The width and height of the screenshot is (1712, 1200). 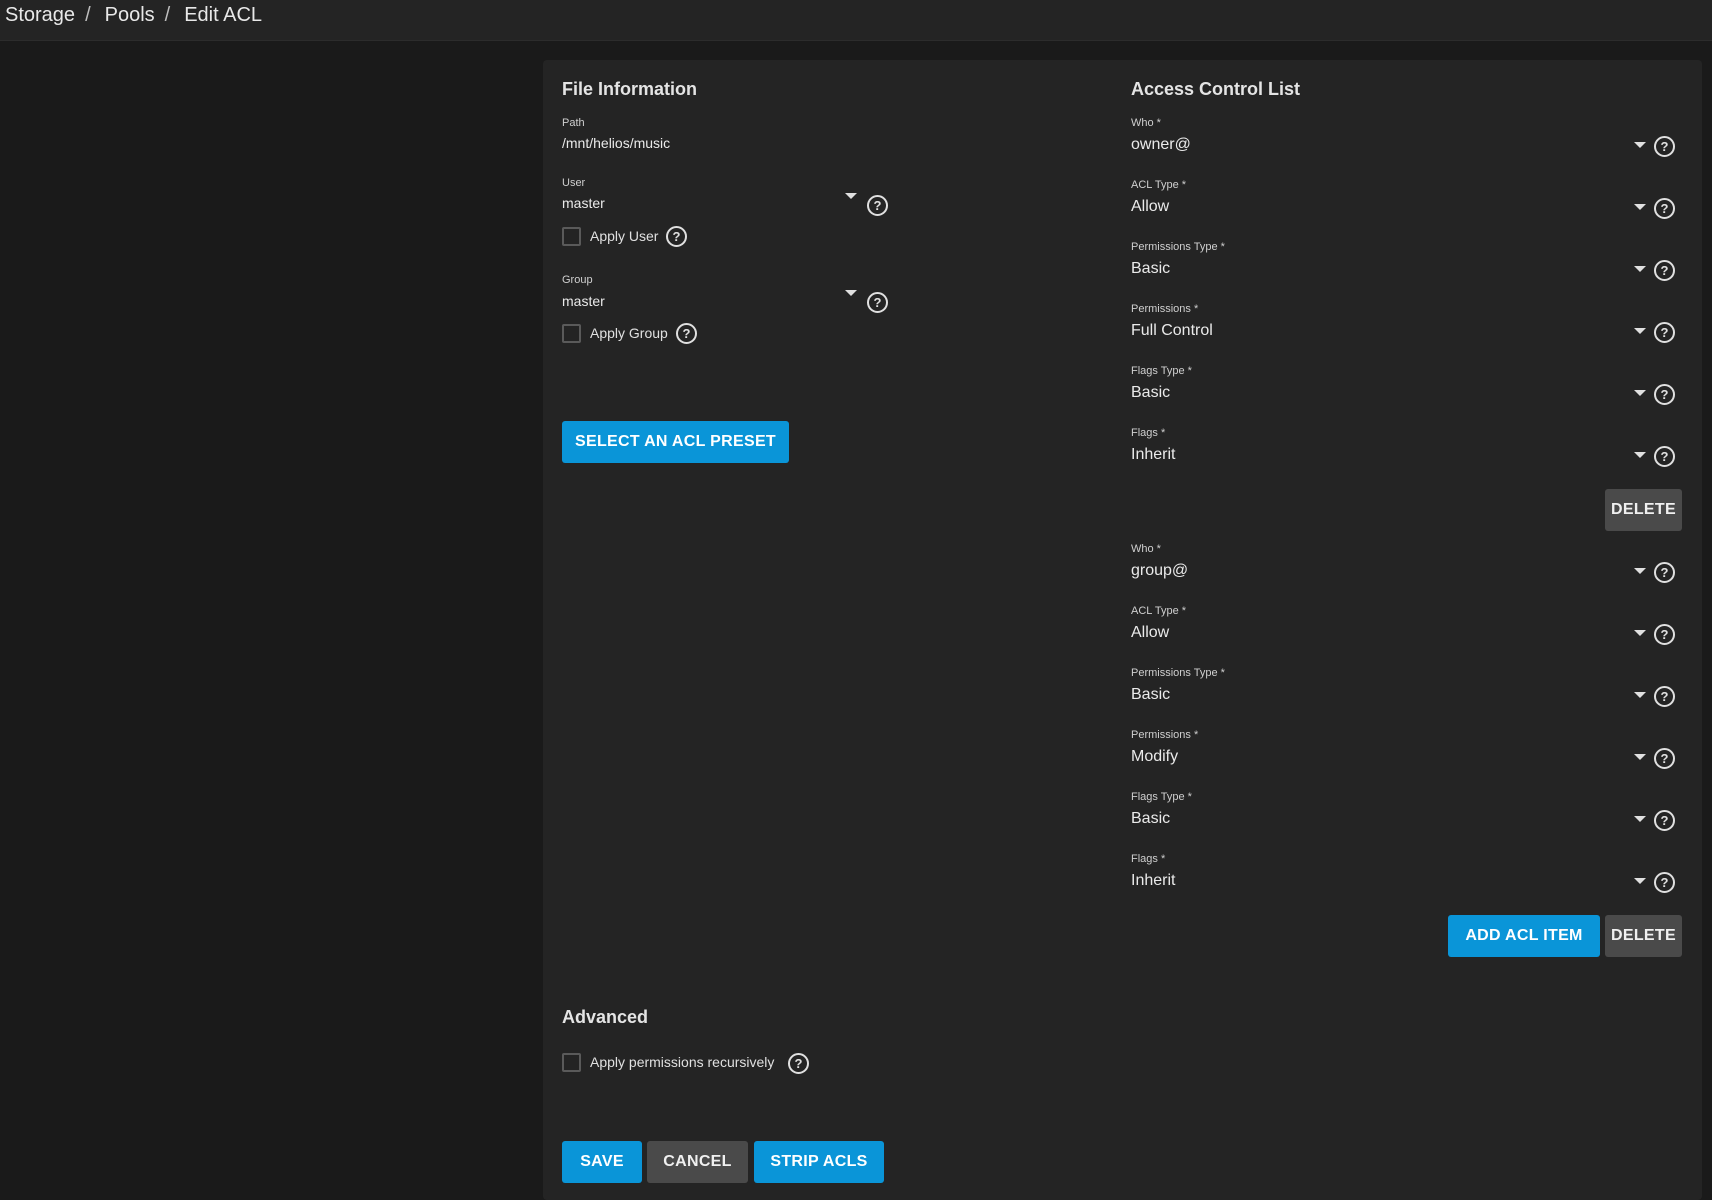 What do you see at coordinates (1640, 881) in the screenshot?
I see `acl2-flags-caret-down-icon` at bounding box center [1640, 881].